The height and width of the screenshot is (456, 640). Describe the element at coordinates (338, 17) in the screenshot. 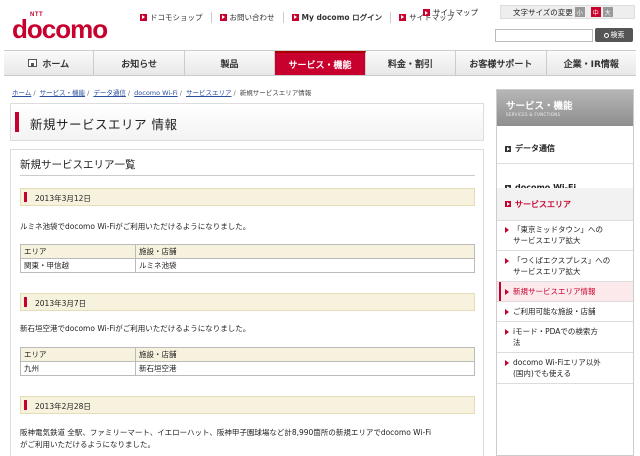

I see `my-docomo-login-link: My docomo ログイン` at that location.